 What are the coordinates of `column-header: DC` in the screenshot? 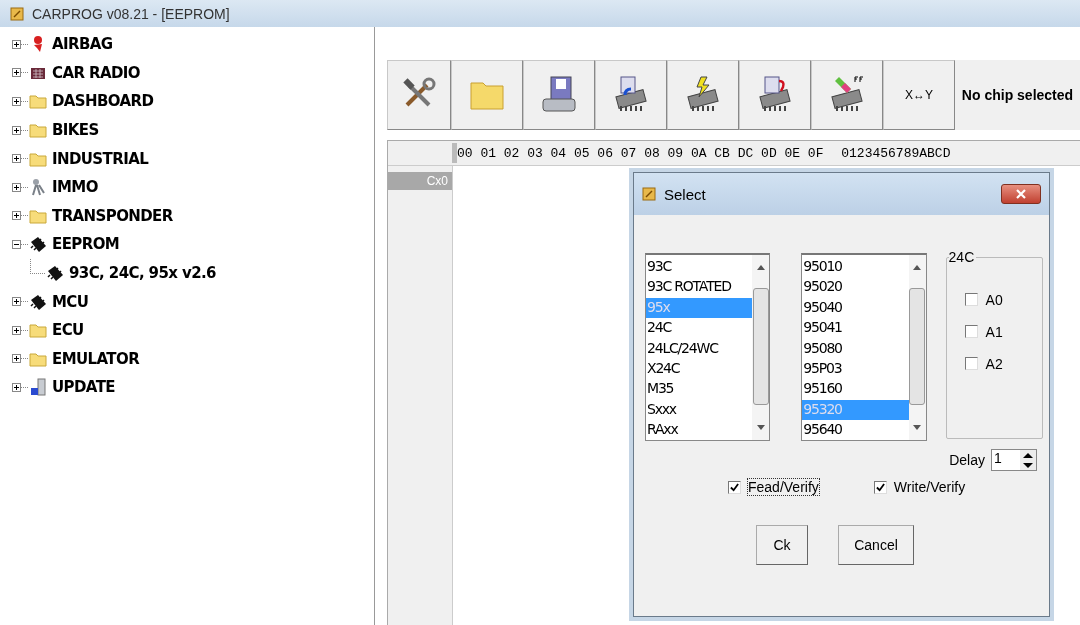 It's located at (746, 153).